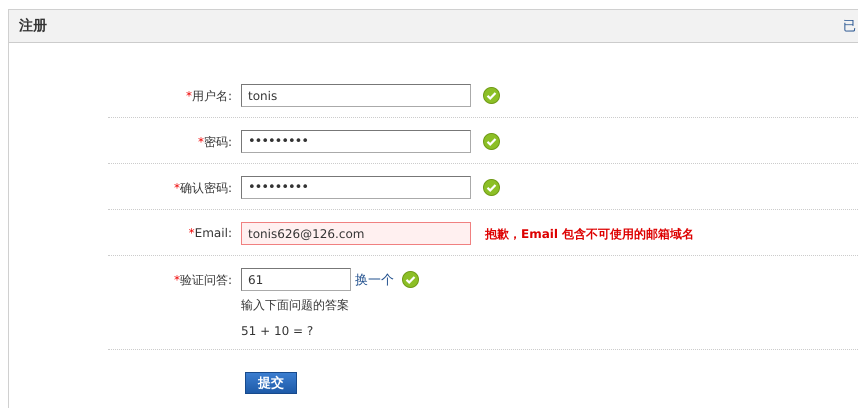 The width and height of the screenshot is (858, 408). I want to click on error-message: 抱歉，Email 包含不可使用的邮箱域名, so click(589, 234).